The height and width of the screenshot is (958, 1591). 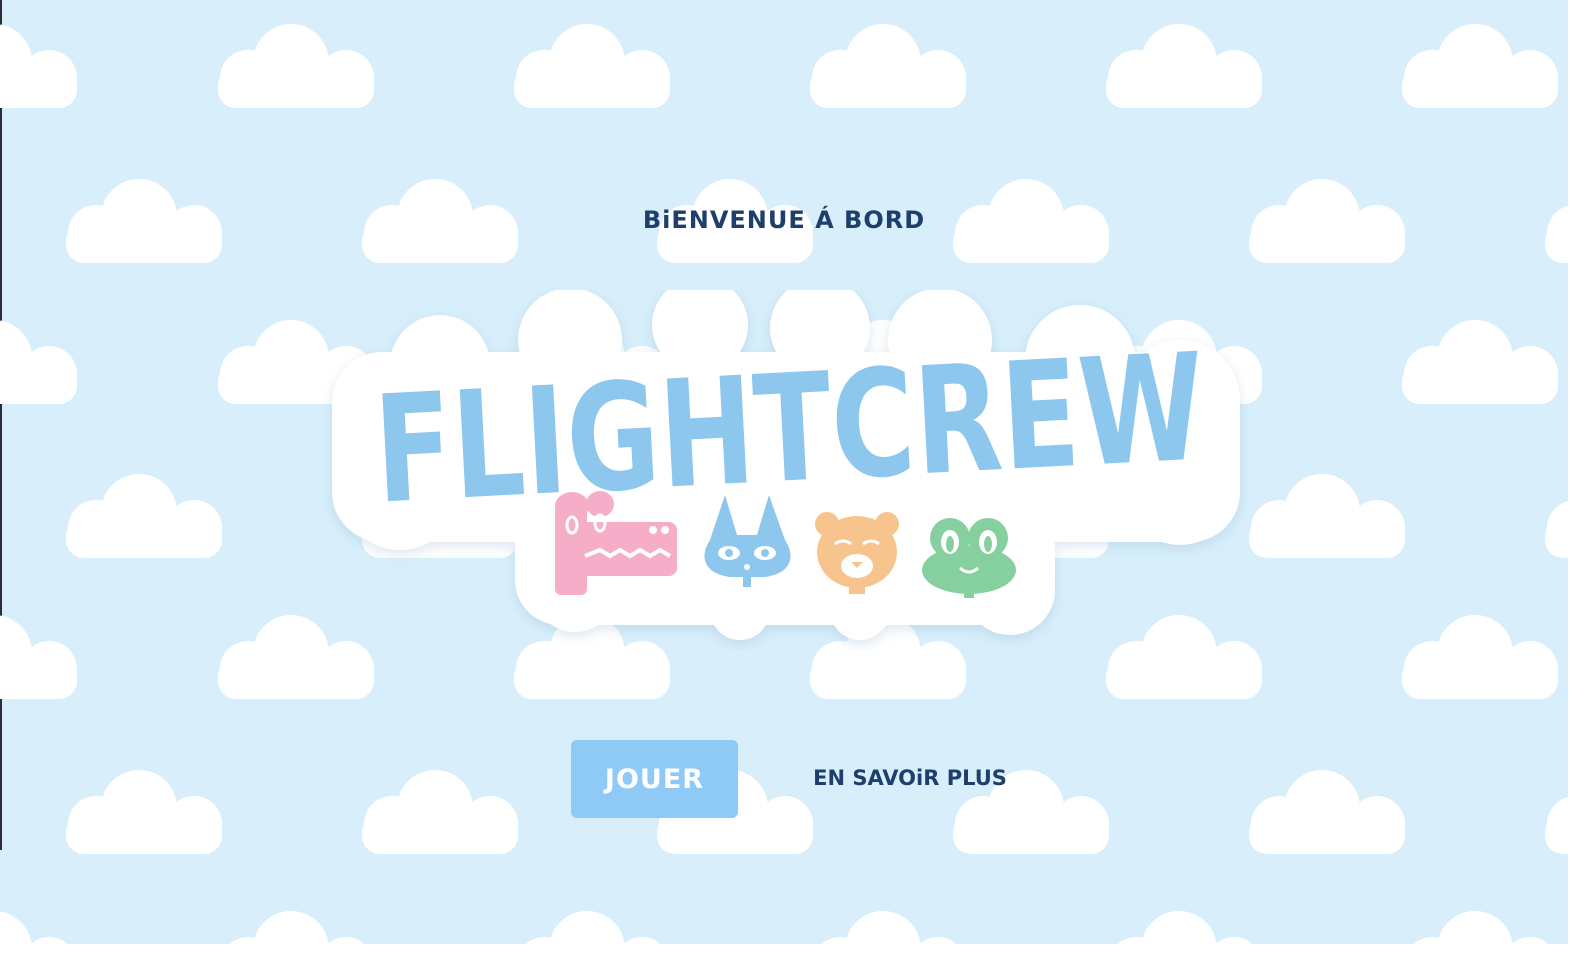 What do you see at coordinates (654, 779) in the screenshot?
I see `play-button: JOUER` at bounding box center [654, 779].